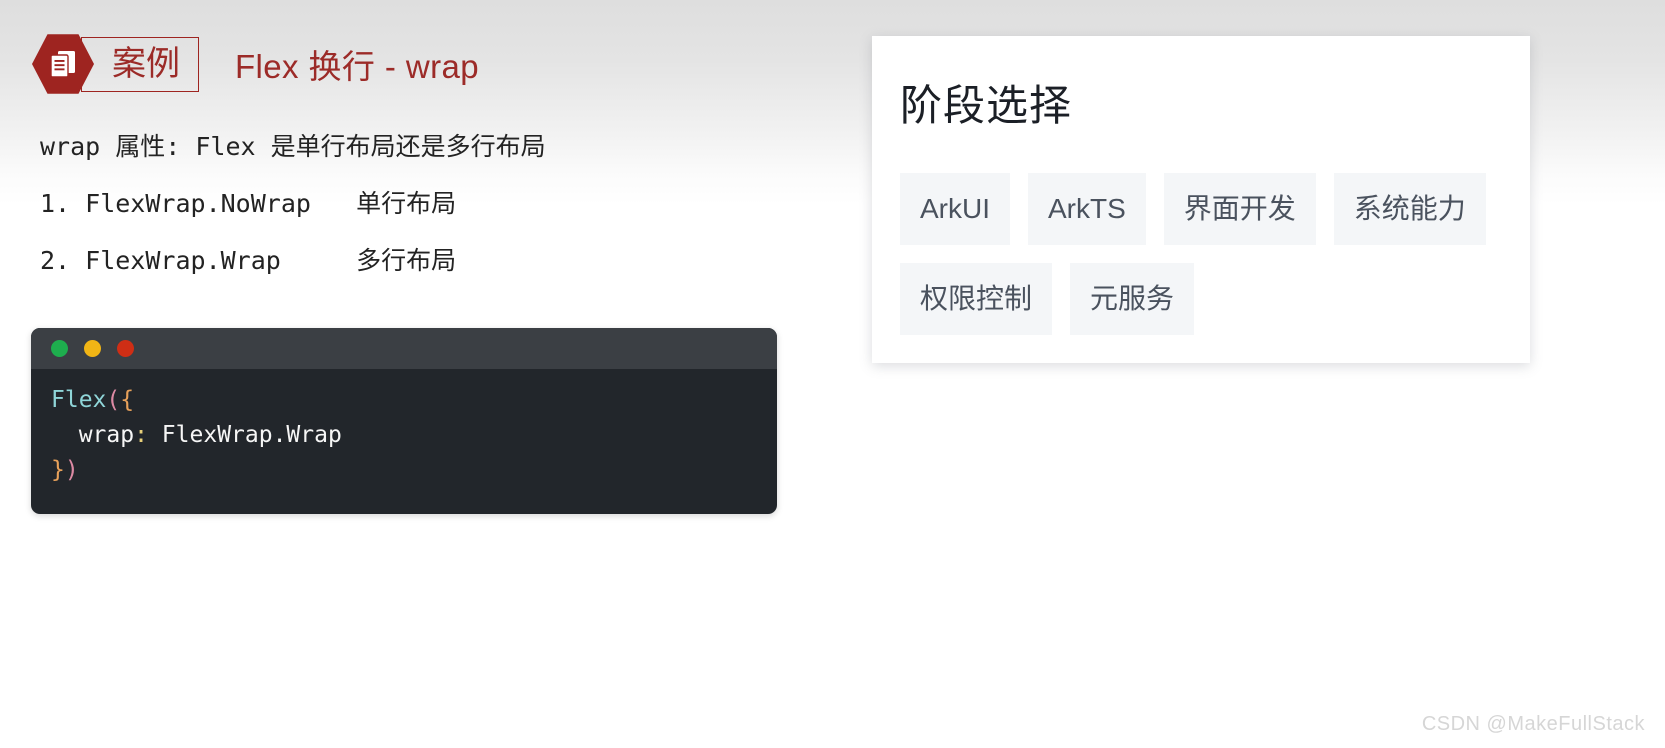  What do you see at coordinates (1132, 299) in the screenshot?
I see `chip-item: 元服务` at bounding box center [1132, 299].